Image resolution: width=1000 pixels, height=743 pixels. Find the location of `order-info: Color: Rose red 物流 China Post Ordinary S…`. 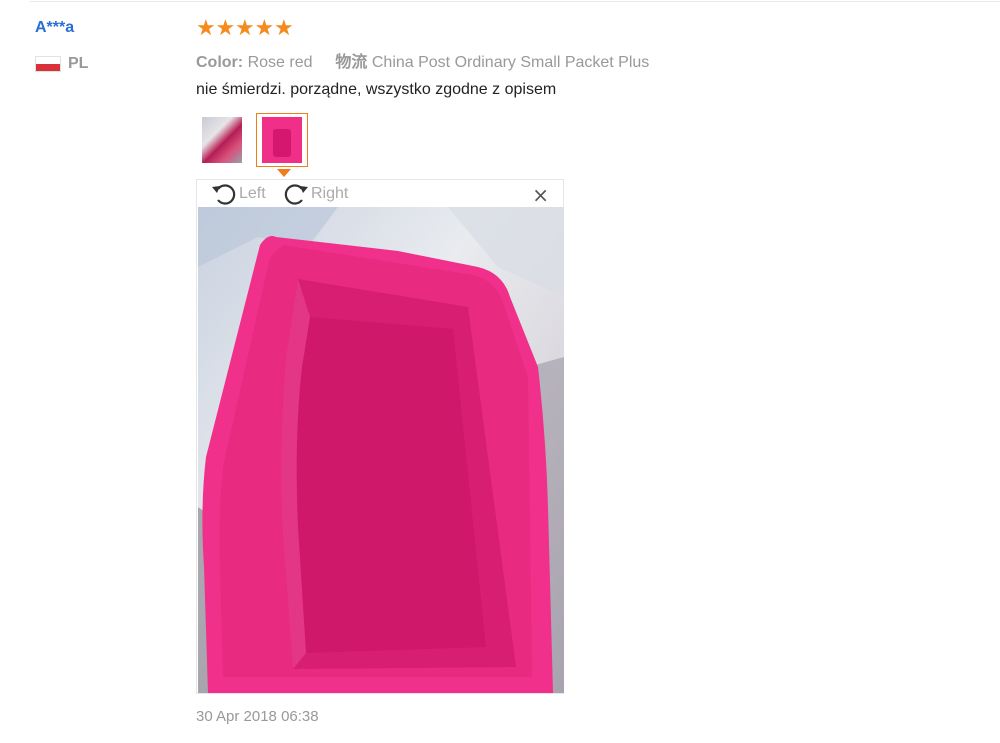

order-info: Color: Rose red 物流 China Post Ordinary S… is located at coordinates (422, 60).